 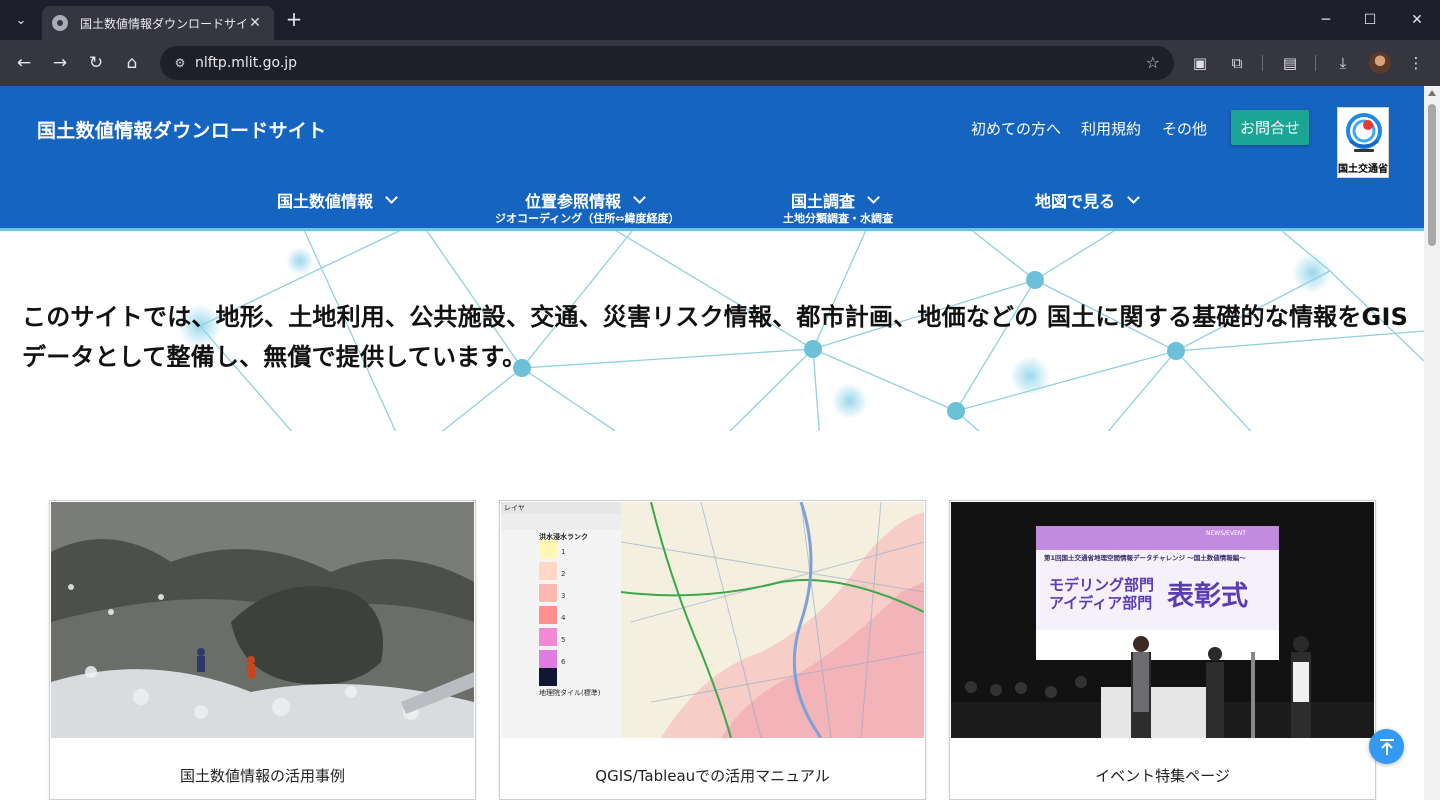 I want to click on qgis-rank-1: 1, so click(x=563, y=552).